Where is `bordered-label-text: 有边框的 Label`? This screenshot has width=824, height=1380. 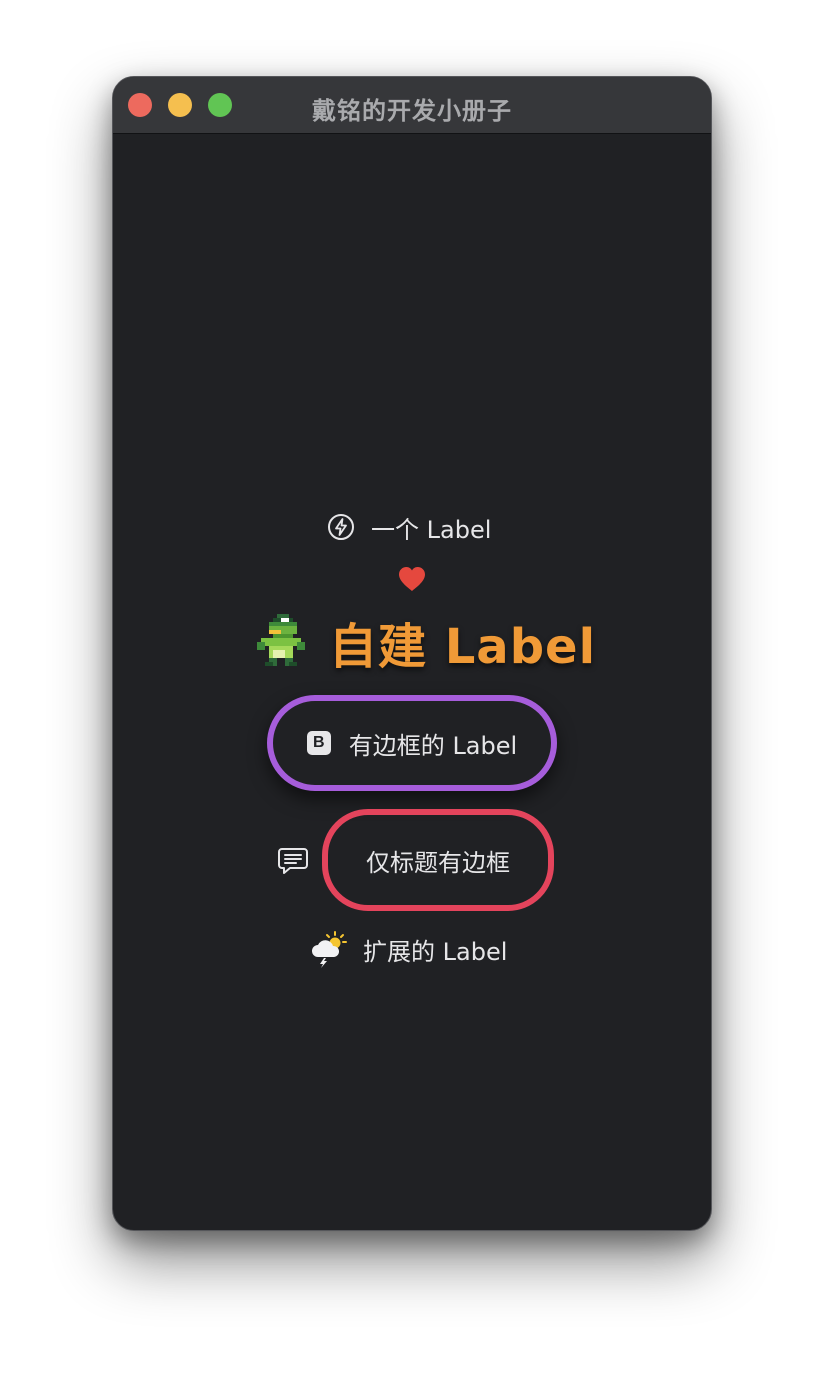
bordered-label-text: 有边框的 Label is located at coordinates (433, 745).